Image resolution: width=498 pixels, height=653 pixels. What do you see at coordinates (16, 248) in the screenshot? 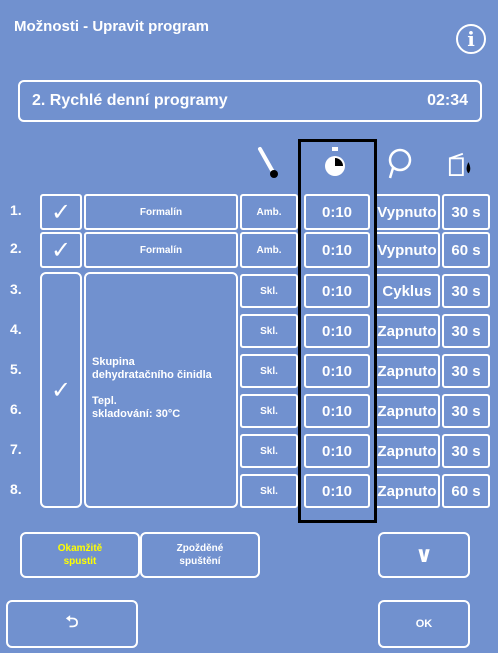
I see `row-number: 2.` at bounding box center [16, 248].